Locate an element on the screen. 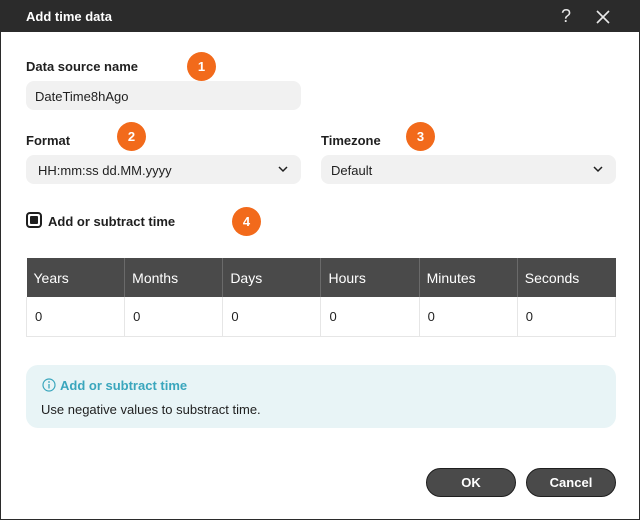 The height and width of the screenshot is (520, 640). title-bar: Add time data ? is located at coordinates (320, 16).